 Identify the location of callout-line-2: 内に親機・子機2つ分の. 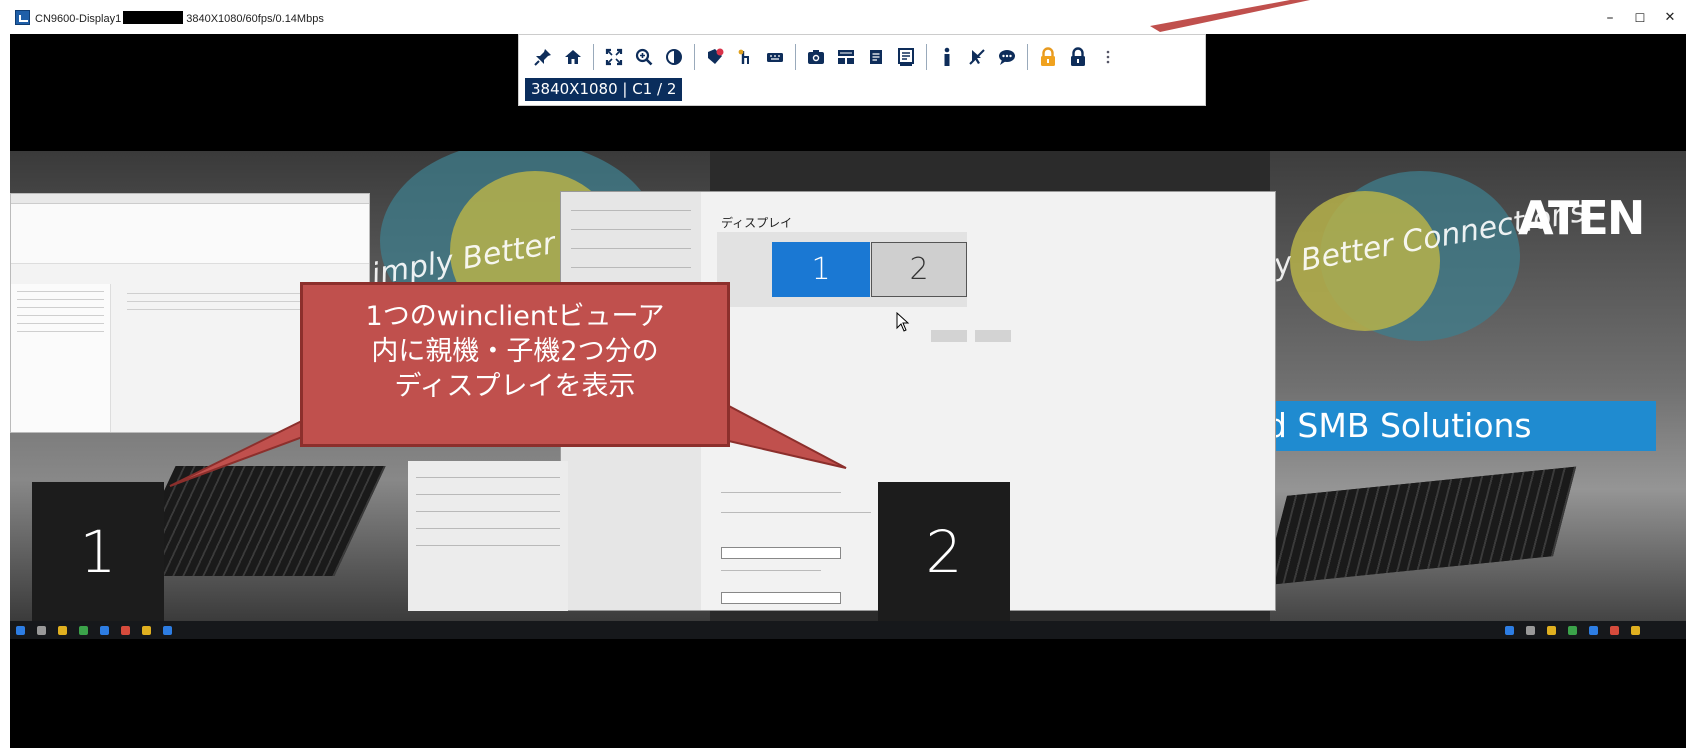
(515, 351).